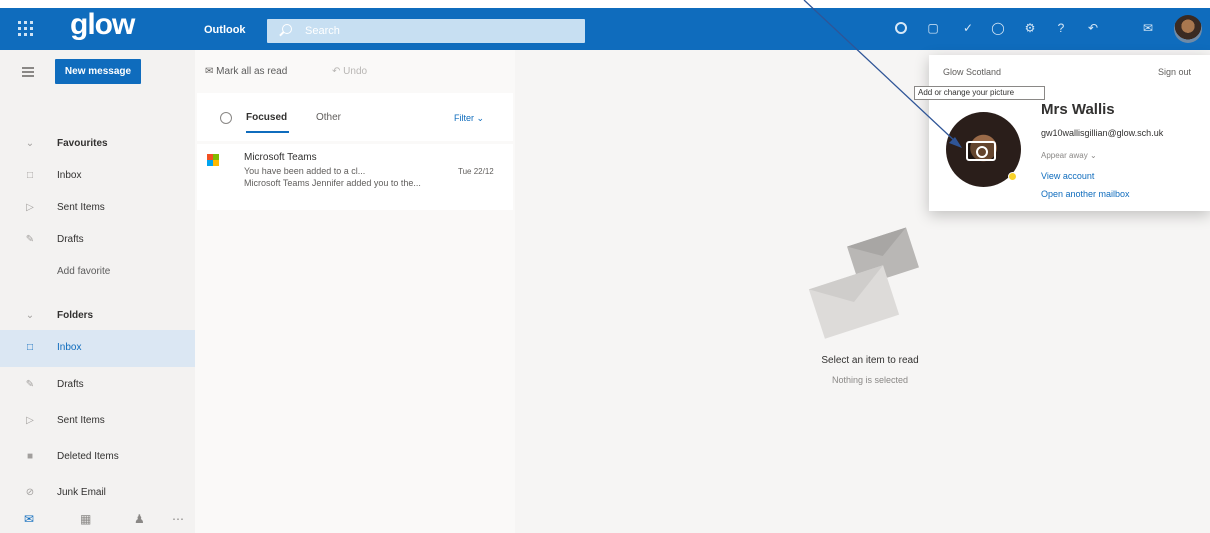  I want to click on undo-button: ↶ Undo, so click(349, 71).